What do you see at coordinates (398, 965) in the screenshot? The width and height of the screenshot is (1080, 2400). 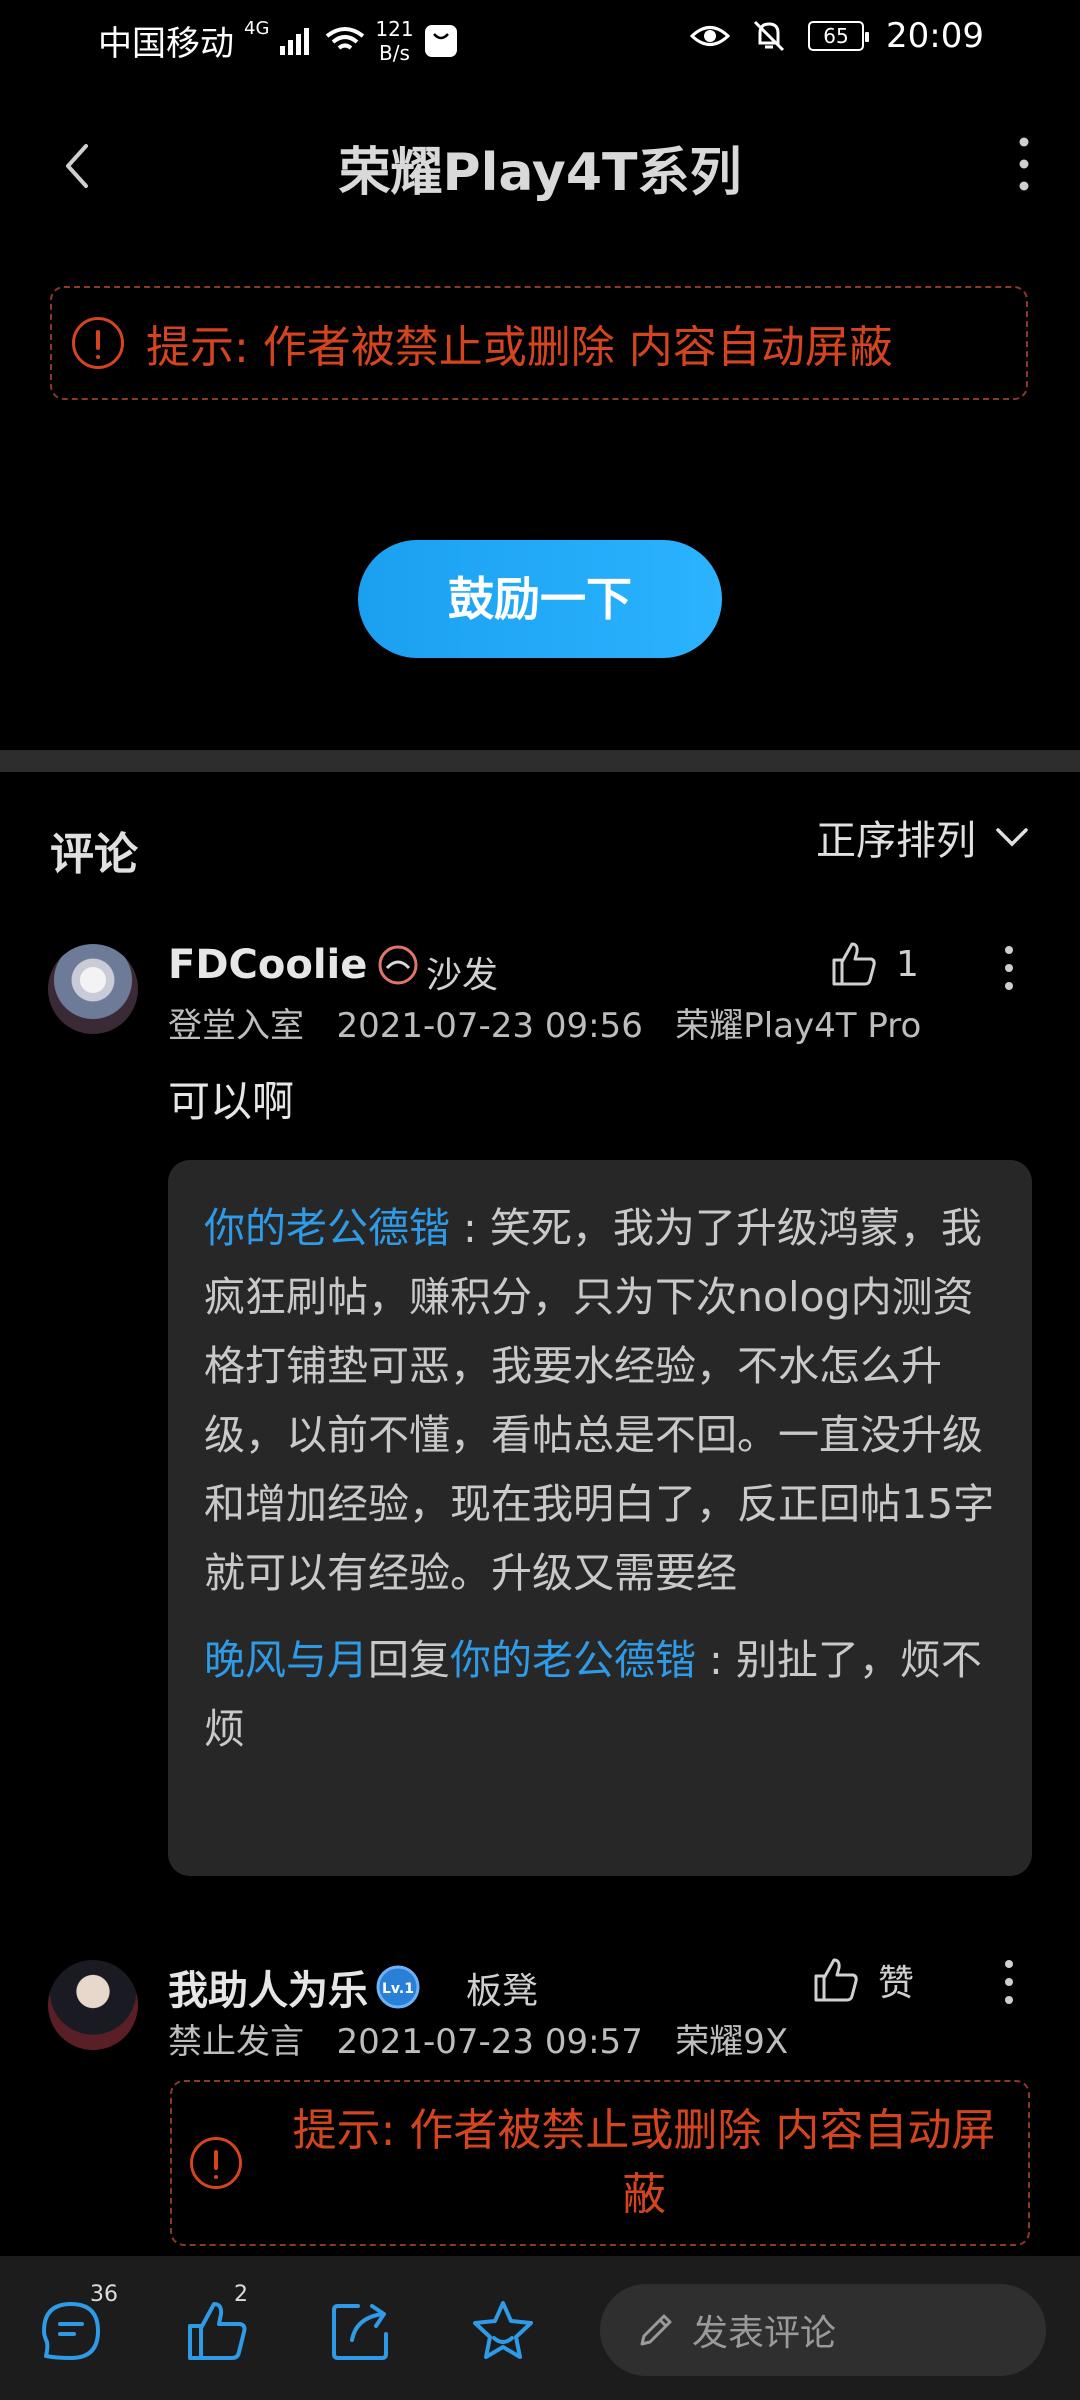 I see `user-badge-icon` at bounding box center [398, 965].